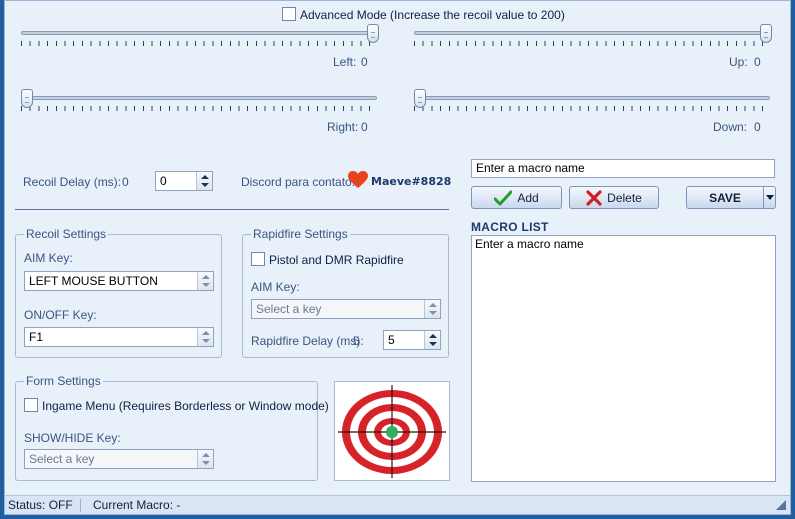 The height and width of the screenshot is (519, 795). What do you see at coordinates (232, 209) in the screenshot?
I see `divider` at bounding box center [232, 209].